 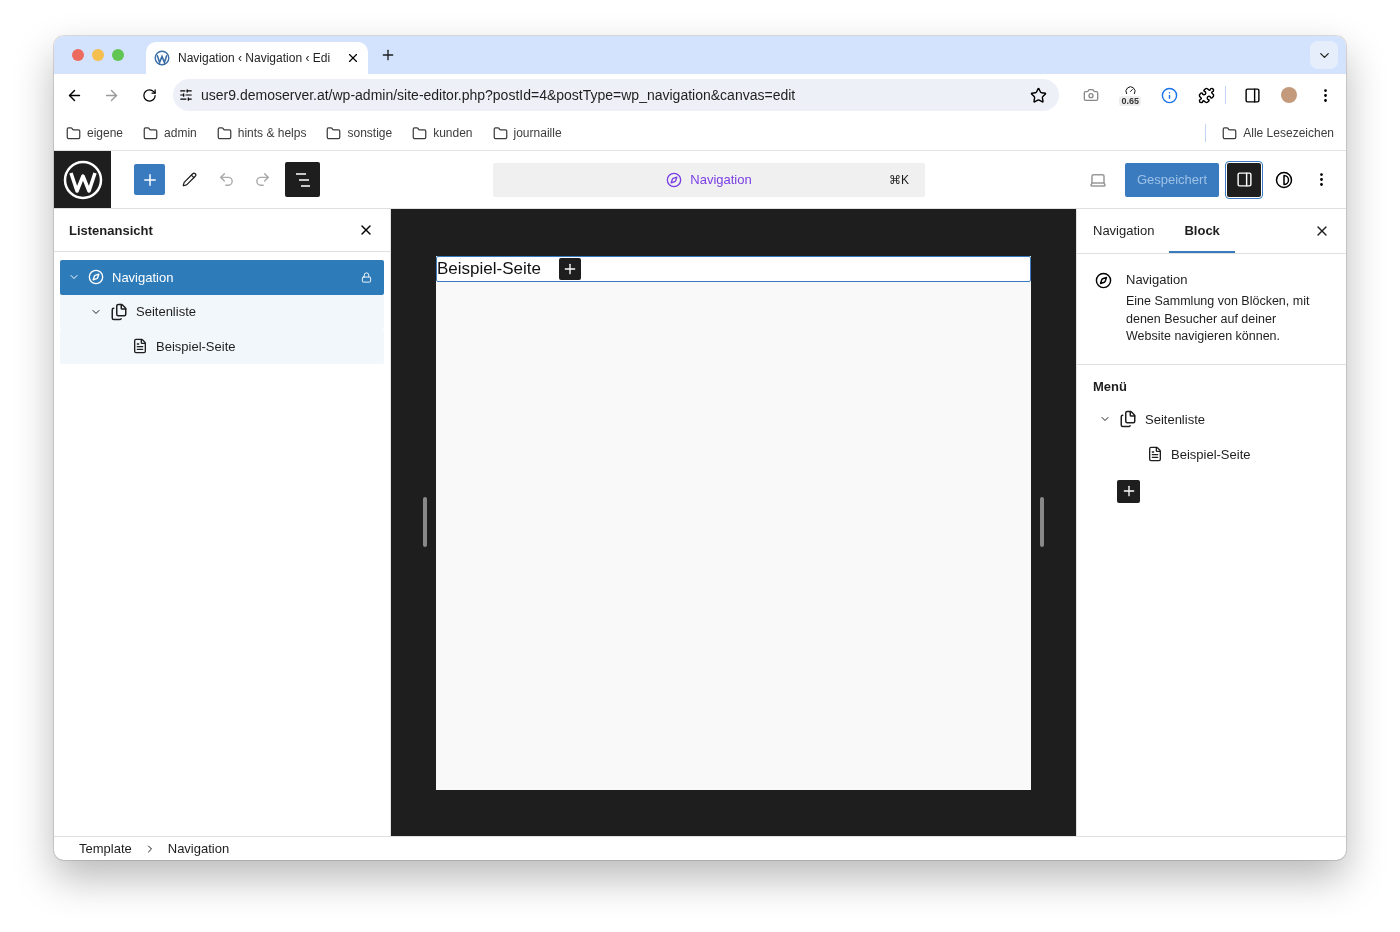 I want to click on bookmark-folder: hints & helps, so click(x=261, y=133).